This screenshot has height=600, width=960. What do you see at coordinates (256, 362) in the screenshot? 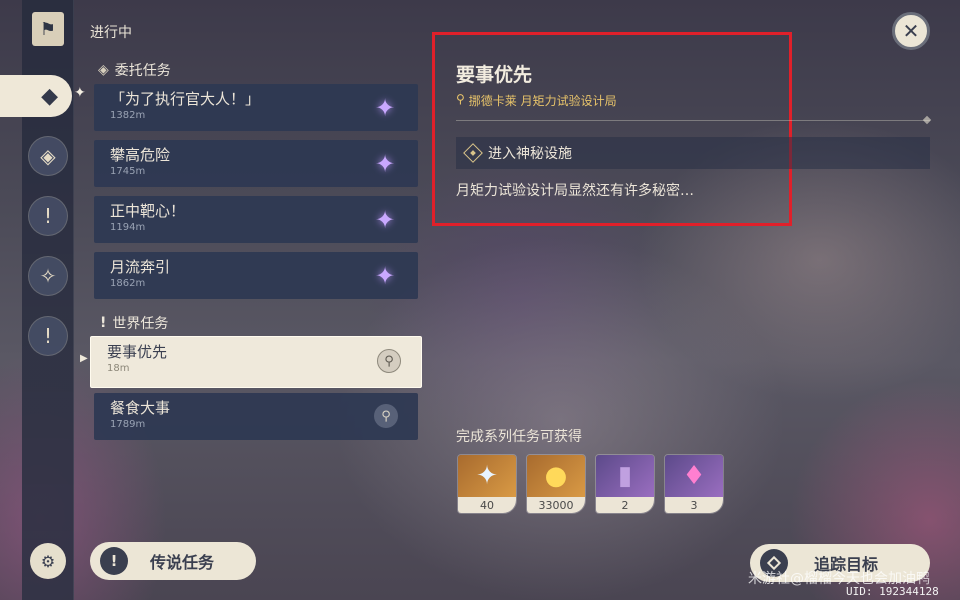
I see `quest-item-world-1: 要事优先 18m ⚲` at bounding box center [256, 362].